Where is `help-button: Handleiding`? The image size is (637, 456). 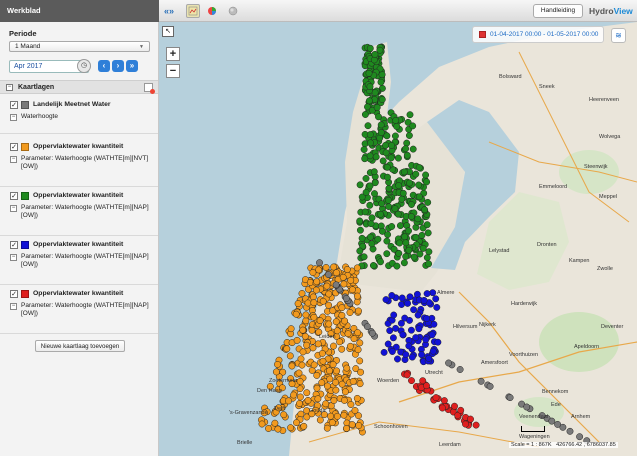
help-button: Handleiding is located at coordinates (558, 11).